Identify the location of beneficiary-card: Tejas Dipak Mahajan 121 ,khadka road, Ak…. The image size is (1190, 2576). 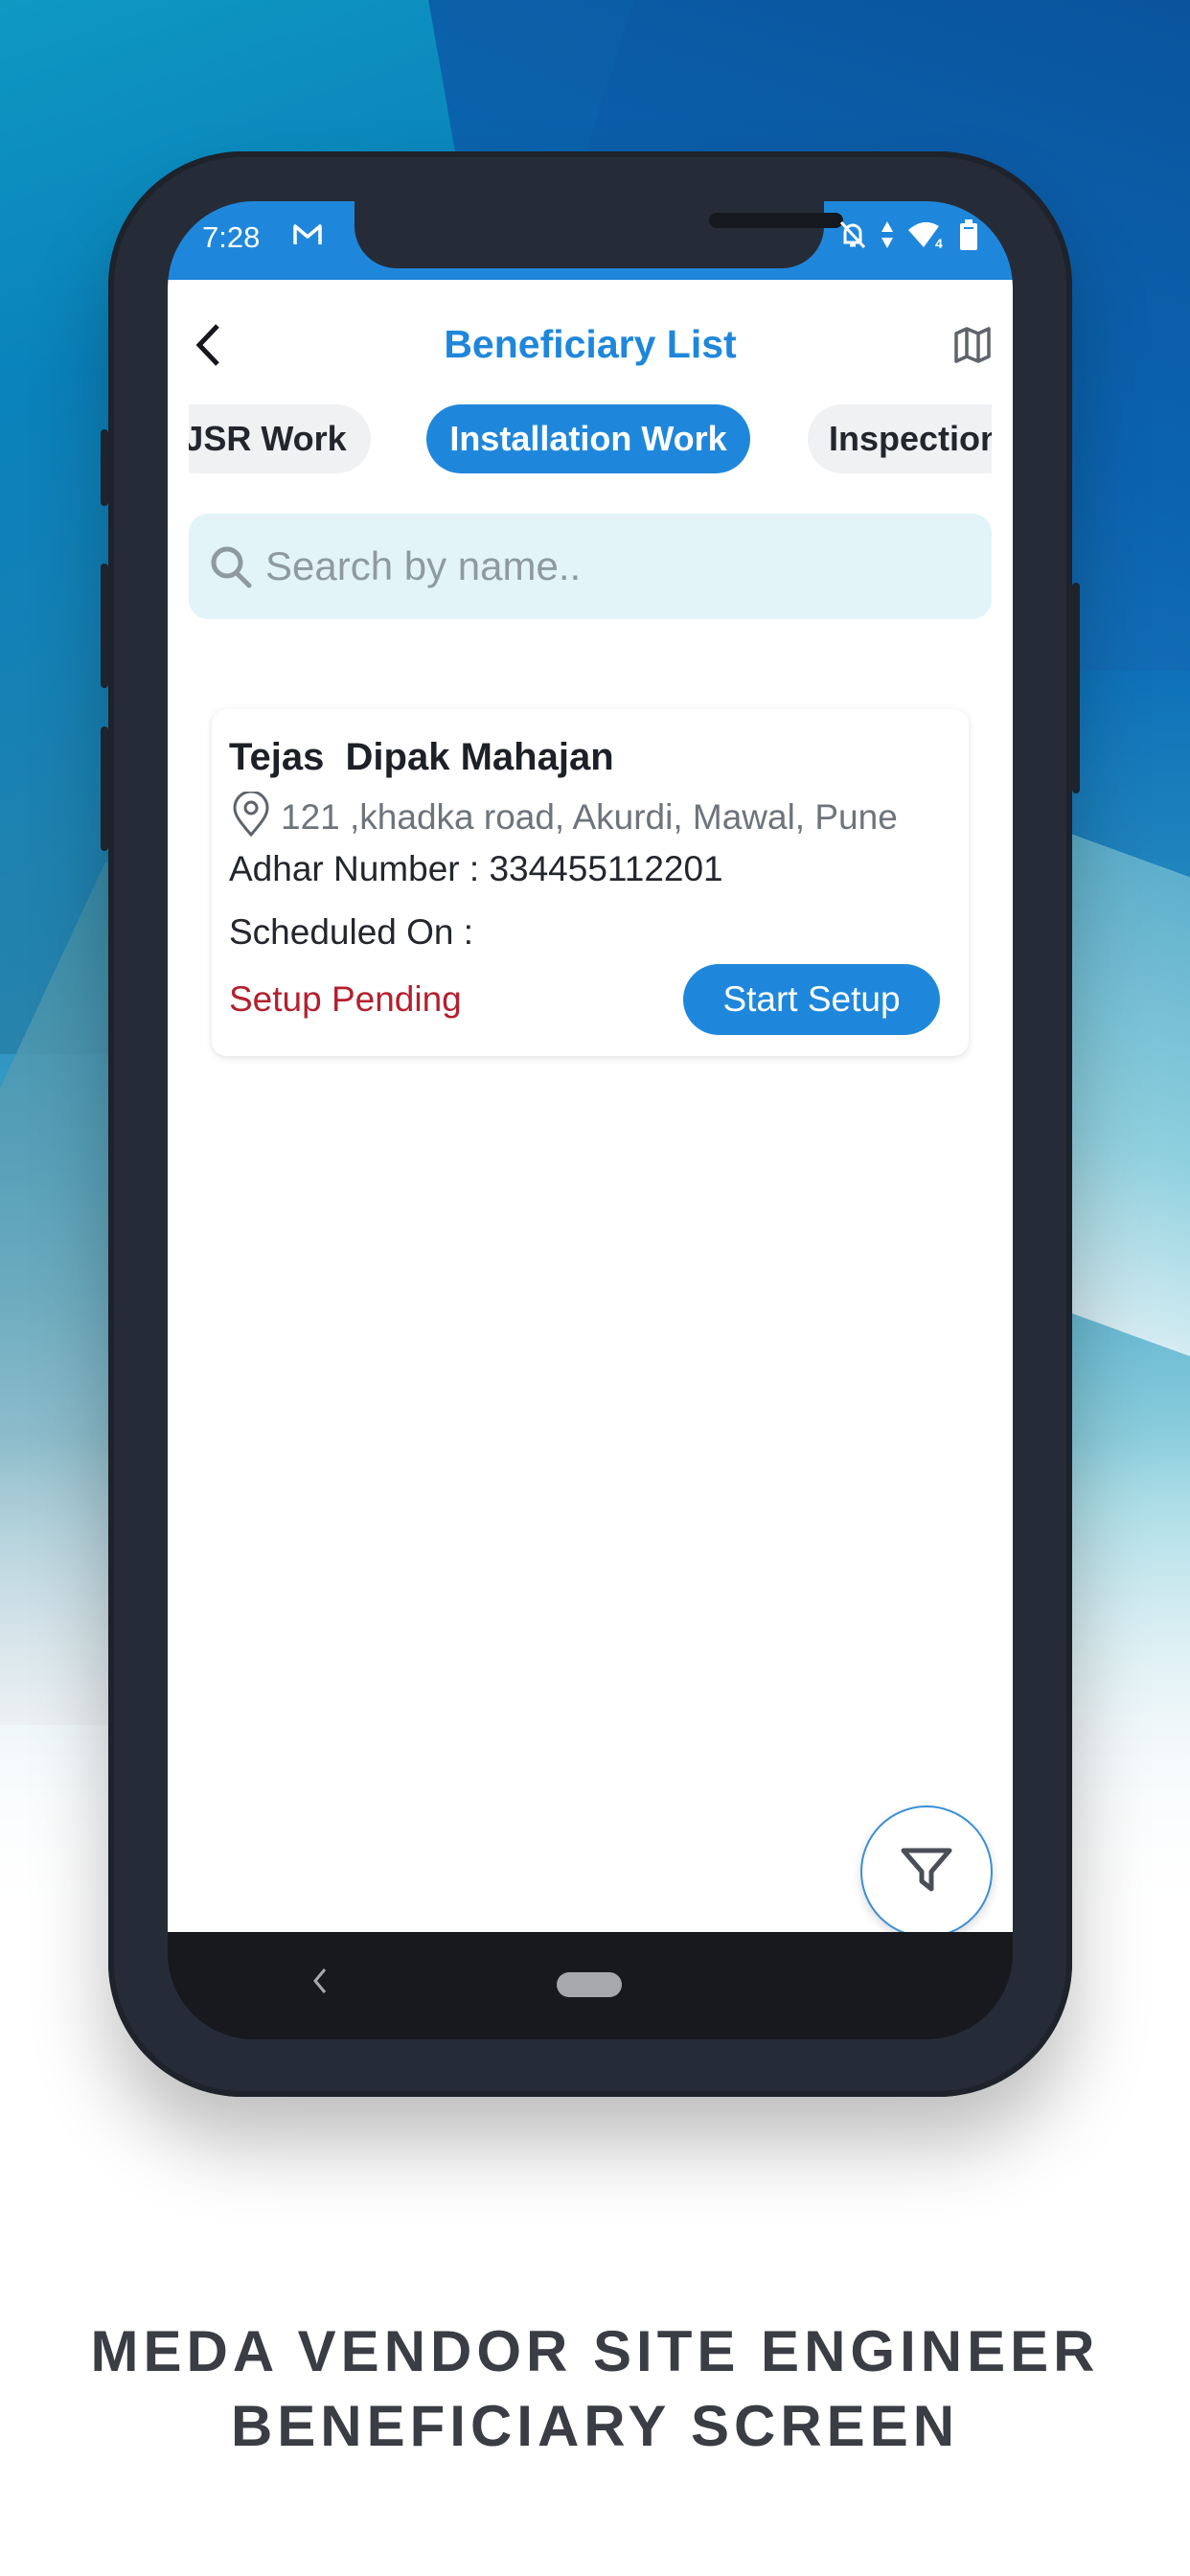
(590, 882).